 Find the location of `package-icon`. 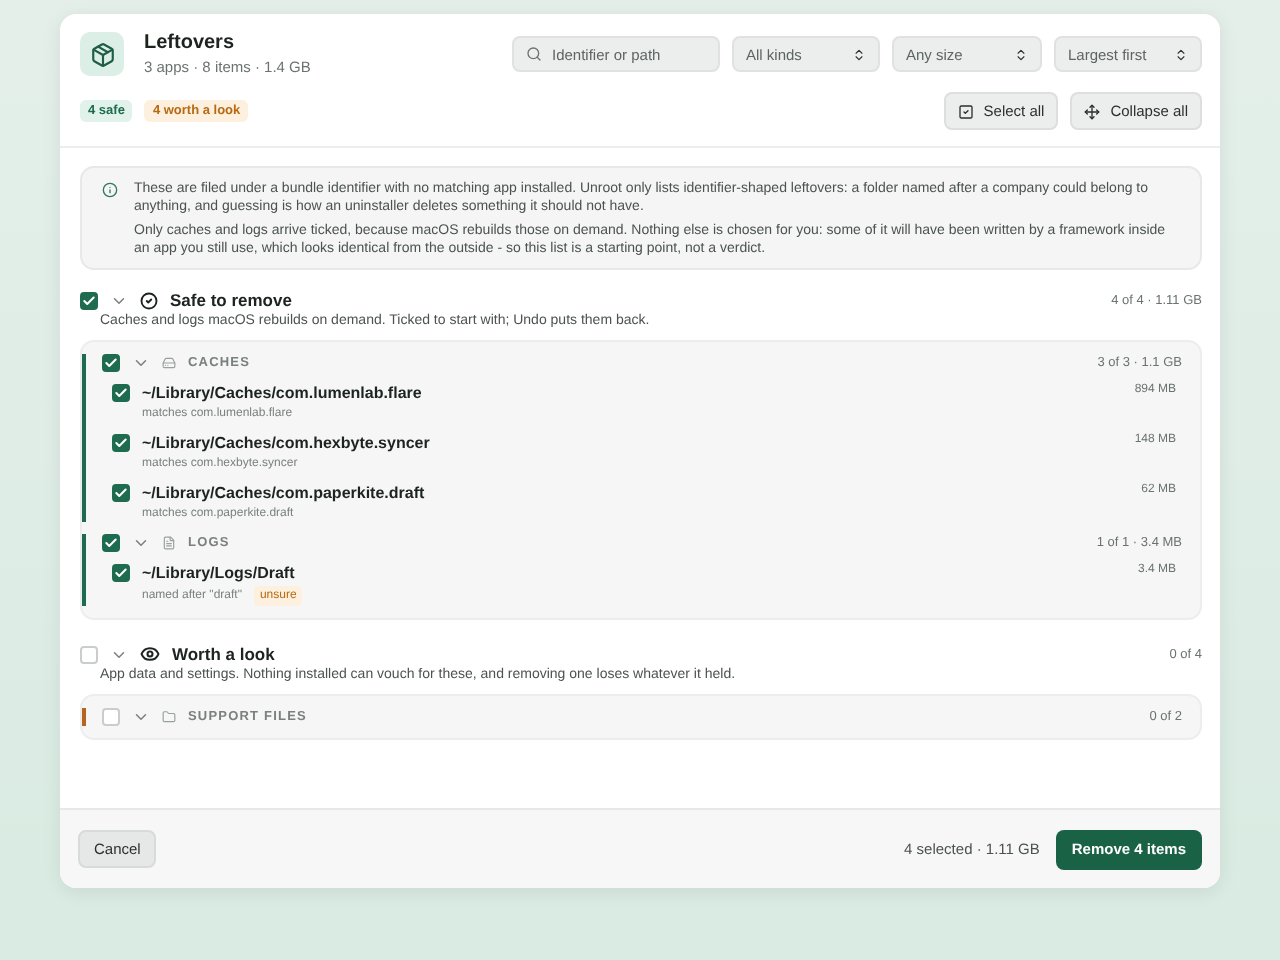

package-icon is located at coordinates (102, 54).